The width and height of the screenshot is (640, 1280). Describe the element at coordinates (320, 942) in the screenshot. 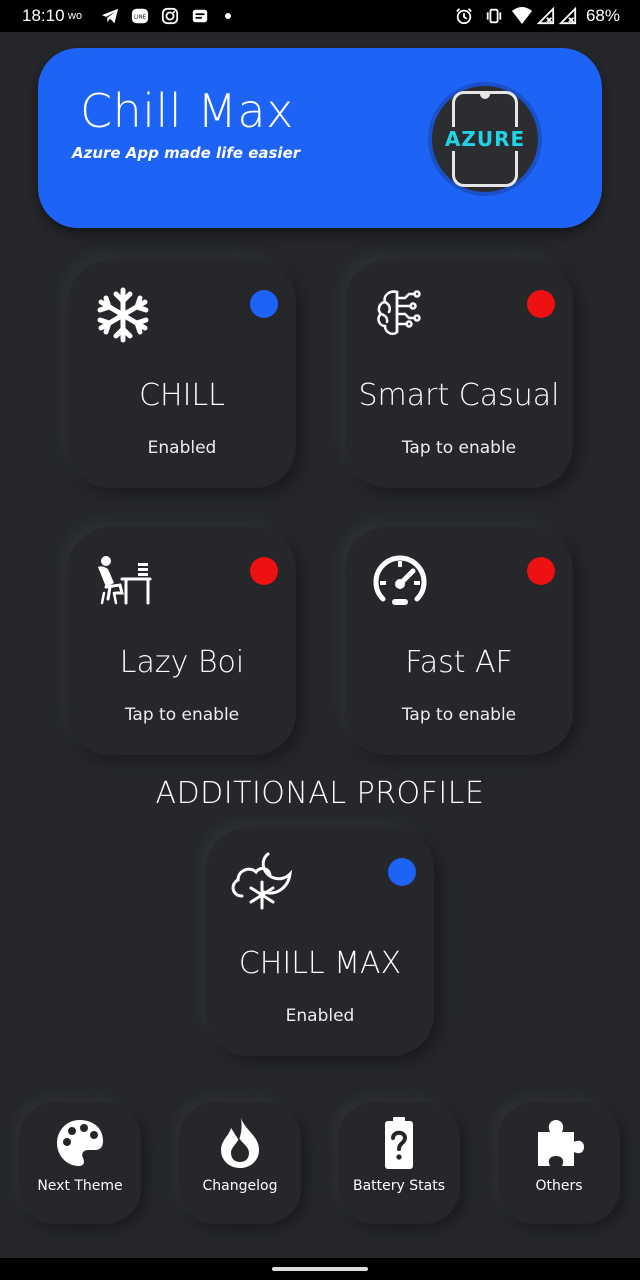

I see `profile-card-chill-max: CHILL MAX Enabled` at that location.